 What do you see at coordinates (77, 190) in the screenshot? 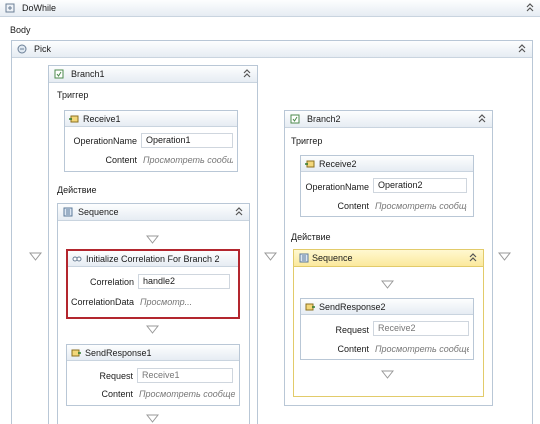
I see `branch1-action-label: Действие` at bounding box center [77, 190].